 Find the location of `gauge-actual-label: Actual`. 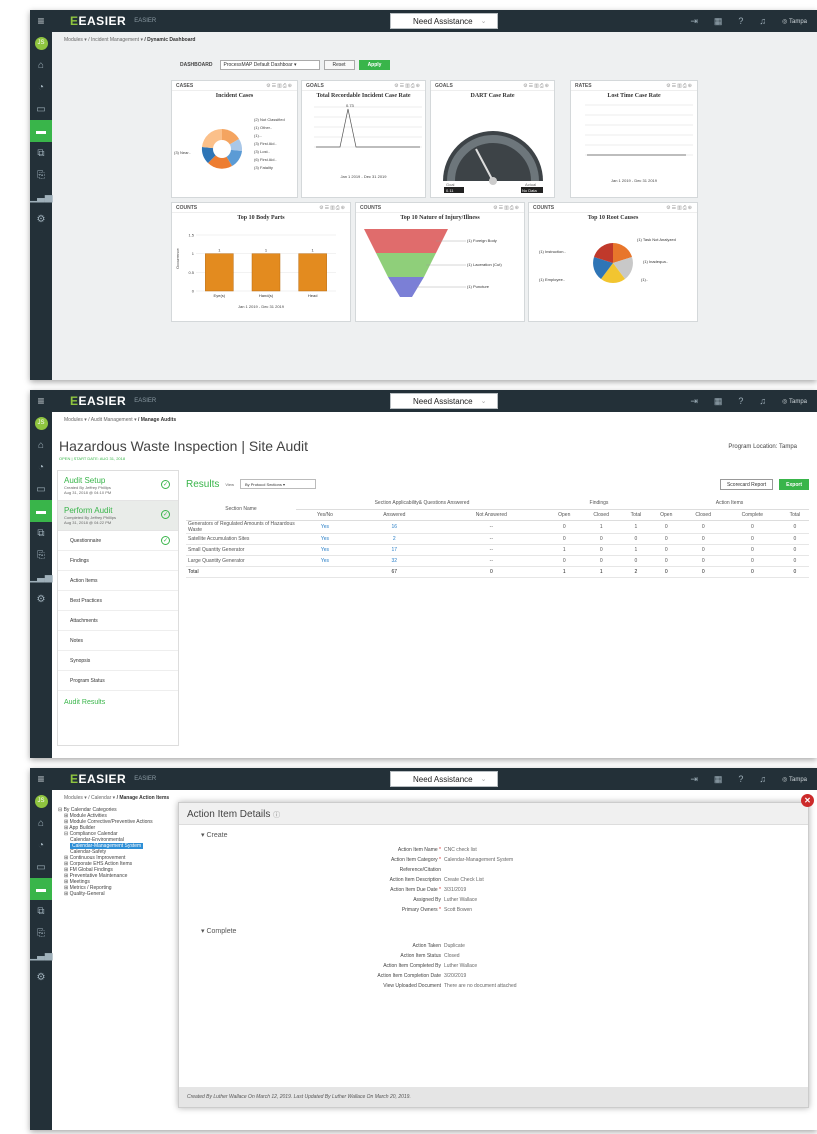

gauge-actual-label: Actual is located at coordinates (530, 184).